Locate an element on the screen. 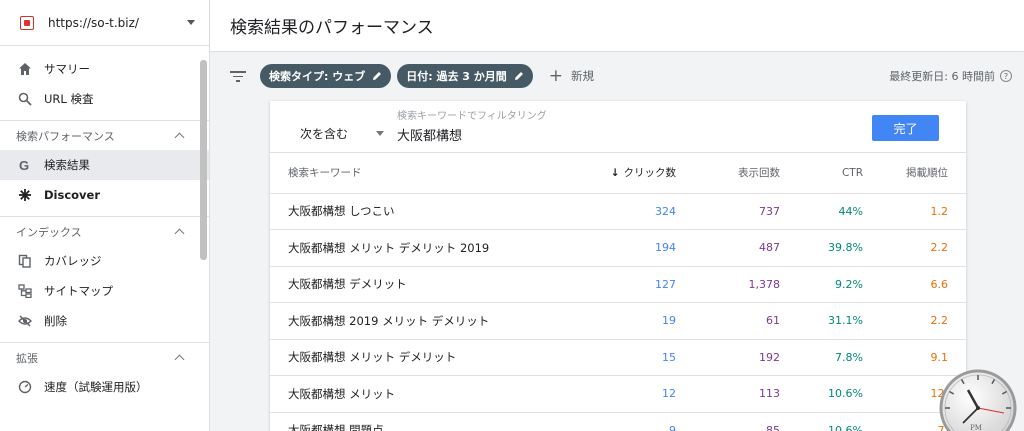 This screenshot has height=431, width=1024. section-label: 検索パフォーマンス is located at coordinates (65, 136).